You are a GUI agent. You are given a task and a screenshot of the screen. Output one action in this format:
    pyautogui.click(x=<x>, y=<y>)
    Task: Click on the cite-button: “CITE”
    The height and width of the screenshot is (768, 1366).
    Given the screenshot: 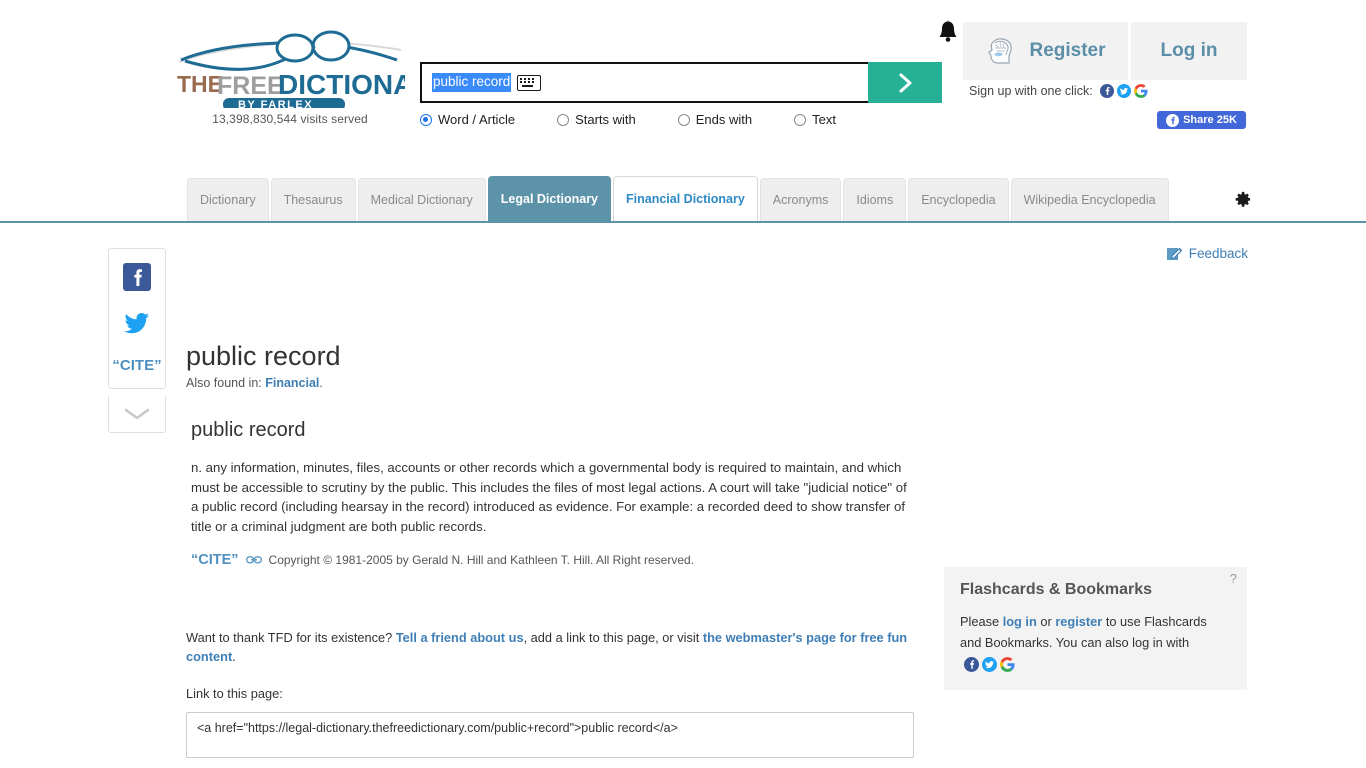 What is the action you would take?
    pyautogui.click(x=215, y=560)
    